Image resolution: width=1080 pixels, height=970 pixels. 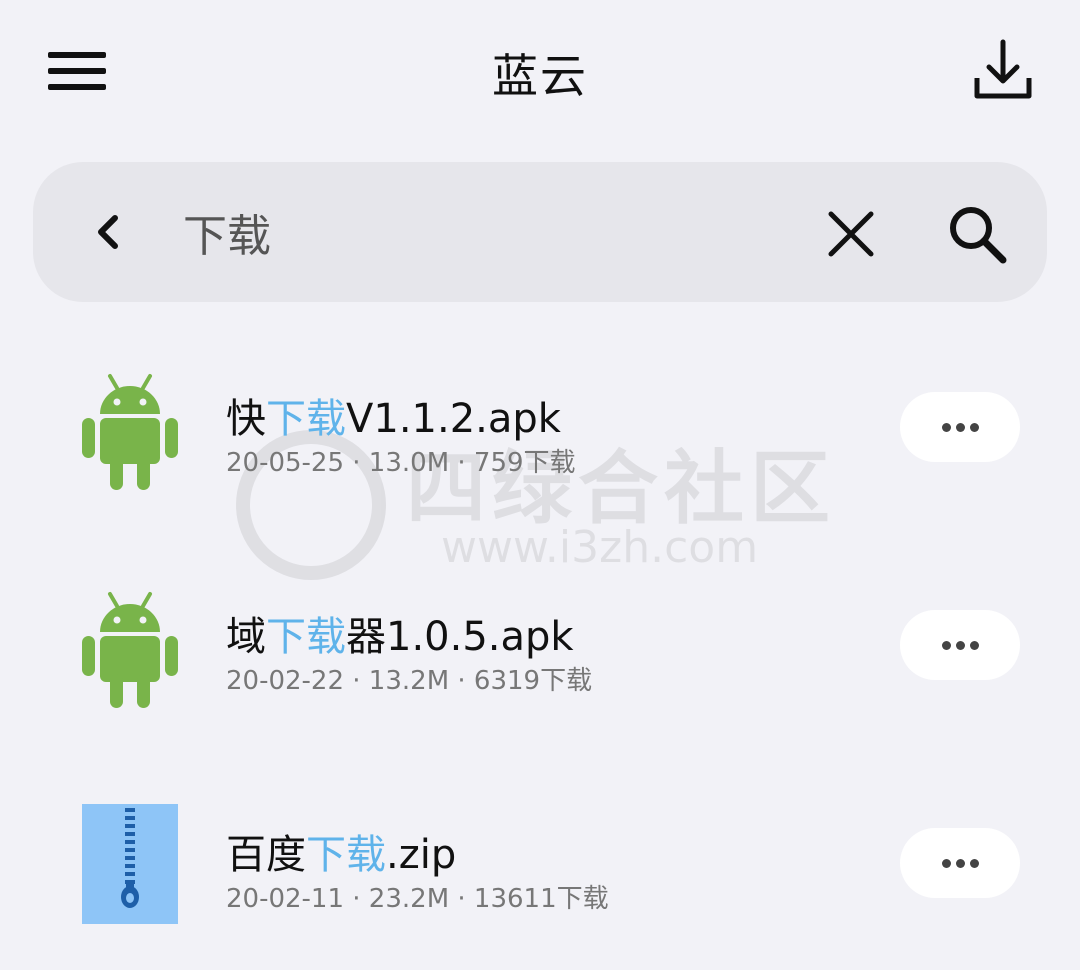 I want to click on file-name-prefix: 域, so click(x=246, y=637).